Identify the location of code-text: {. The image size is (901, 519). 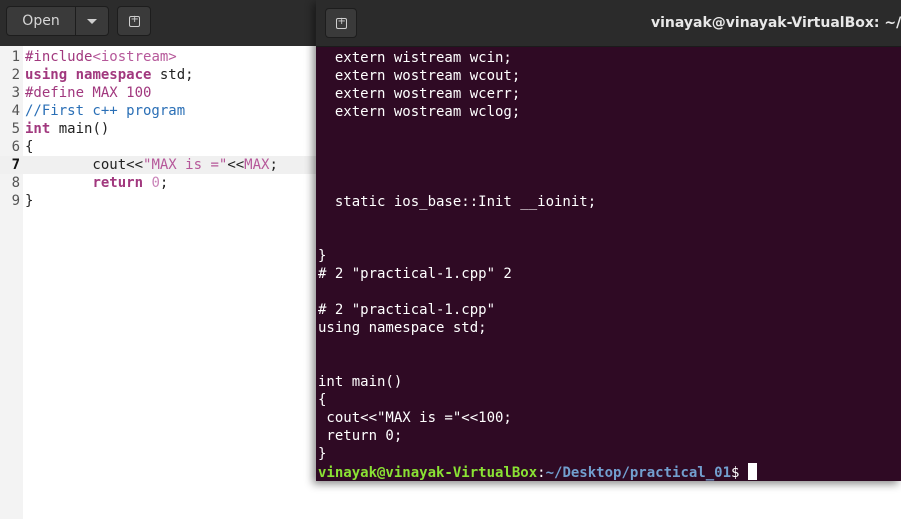
(29, 147).